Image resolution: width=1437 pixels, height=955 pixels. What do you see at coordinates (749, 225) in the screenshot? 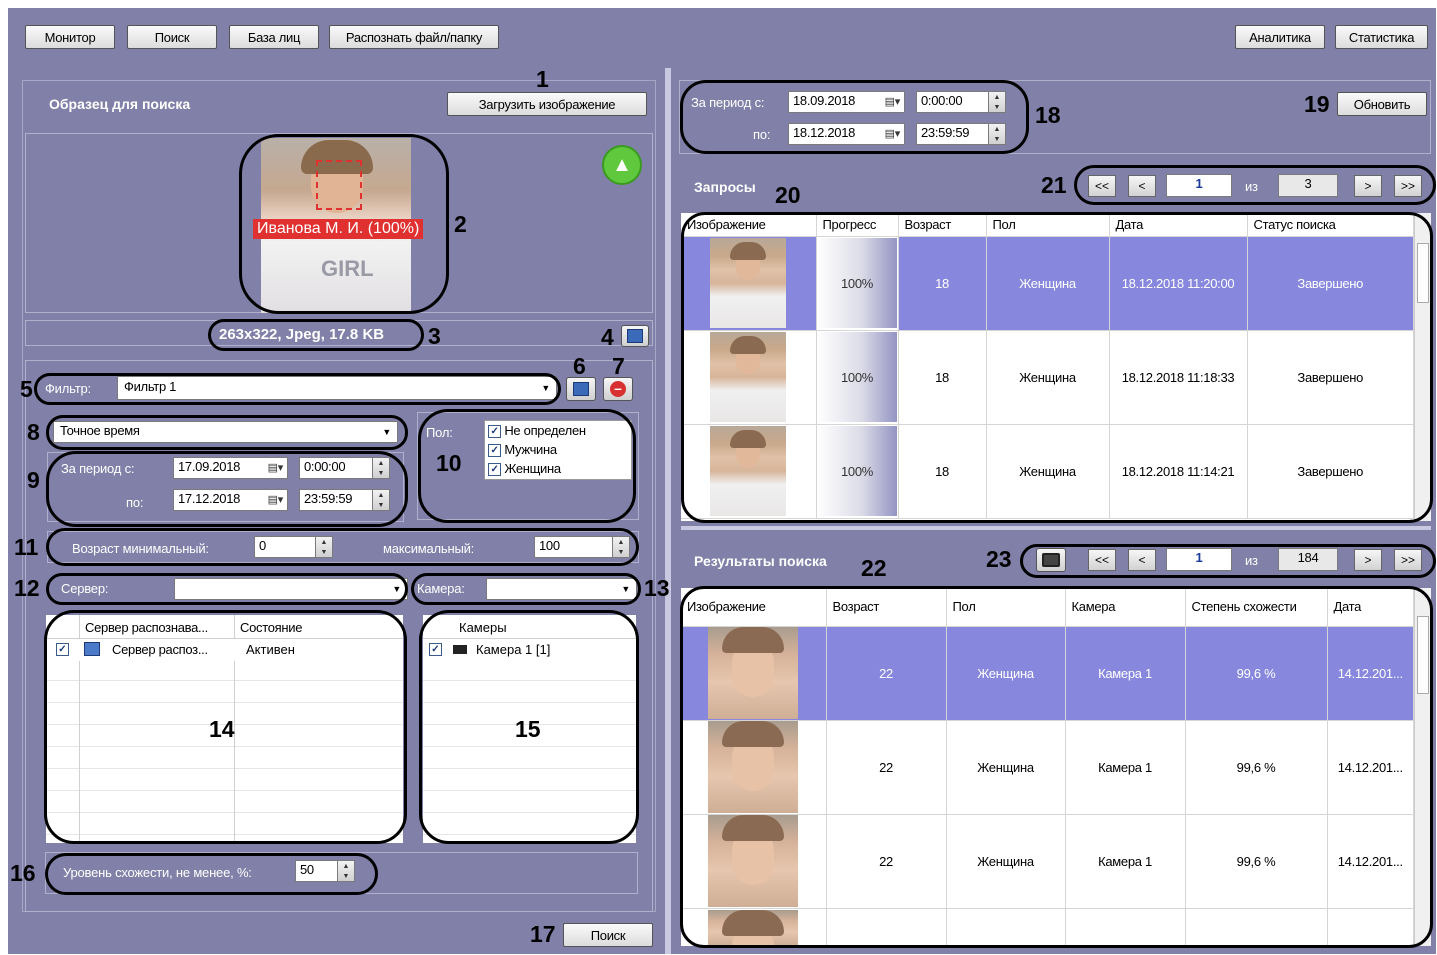
I see `req-col-image: Изображение` at bounding box center [749, 225].